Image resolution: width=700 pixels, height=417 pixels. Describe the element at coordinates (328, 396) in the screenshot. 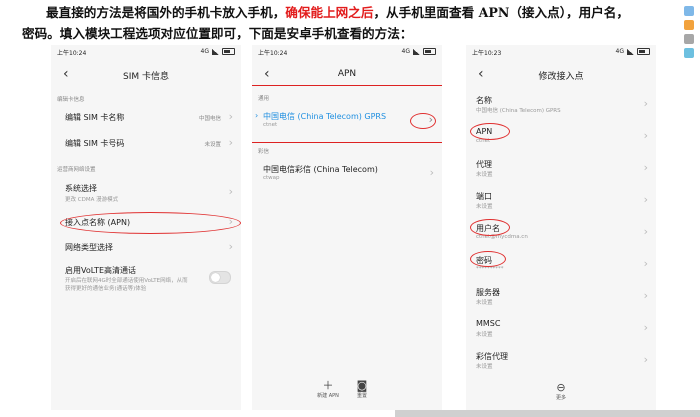

I see `new-apn-label: 新建 APN` at that location.